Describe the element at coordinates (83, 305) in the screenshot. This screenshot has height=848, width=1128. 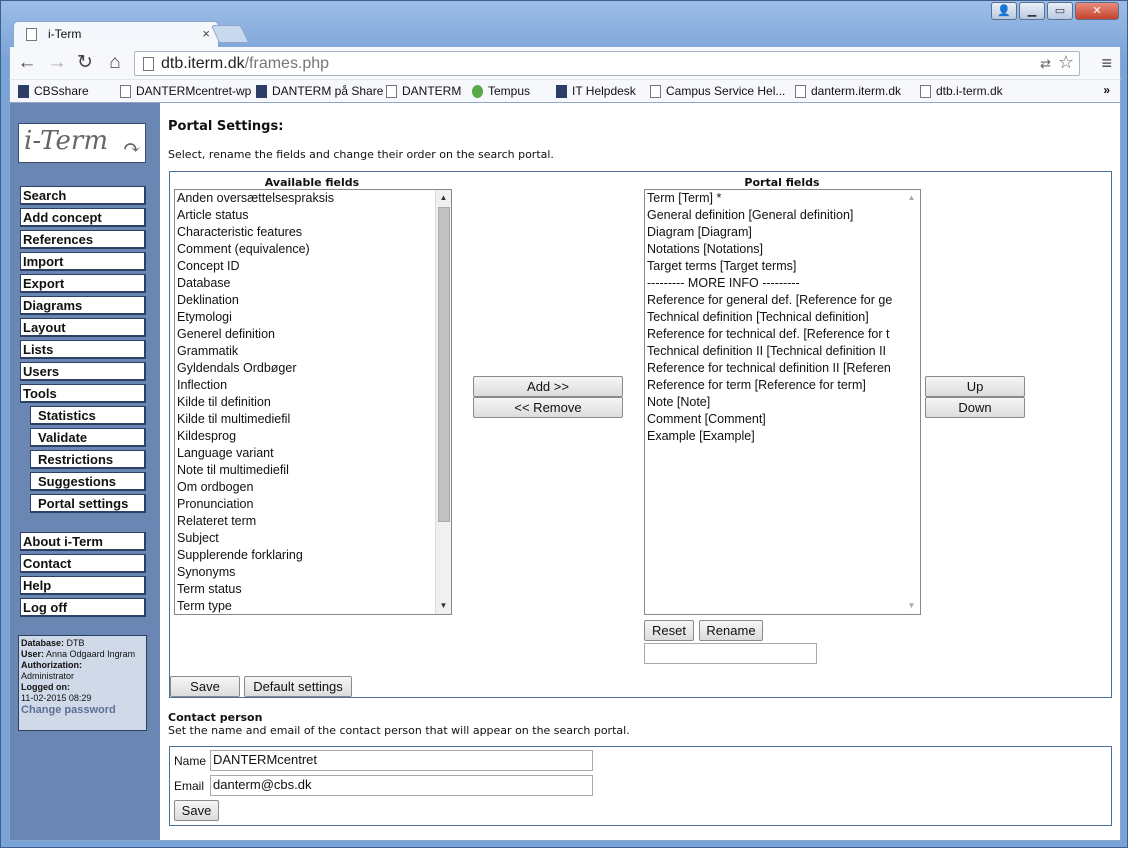
I see `menu-item-diagrams: Diagrams` at that location.